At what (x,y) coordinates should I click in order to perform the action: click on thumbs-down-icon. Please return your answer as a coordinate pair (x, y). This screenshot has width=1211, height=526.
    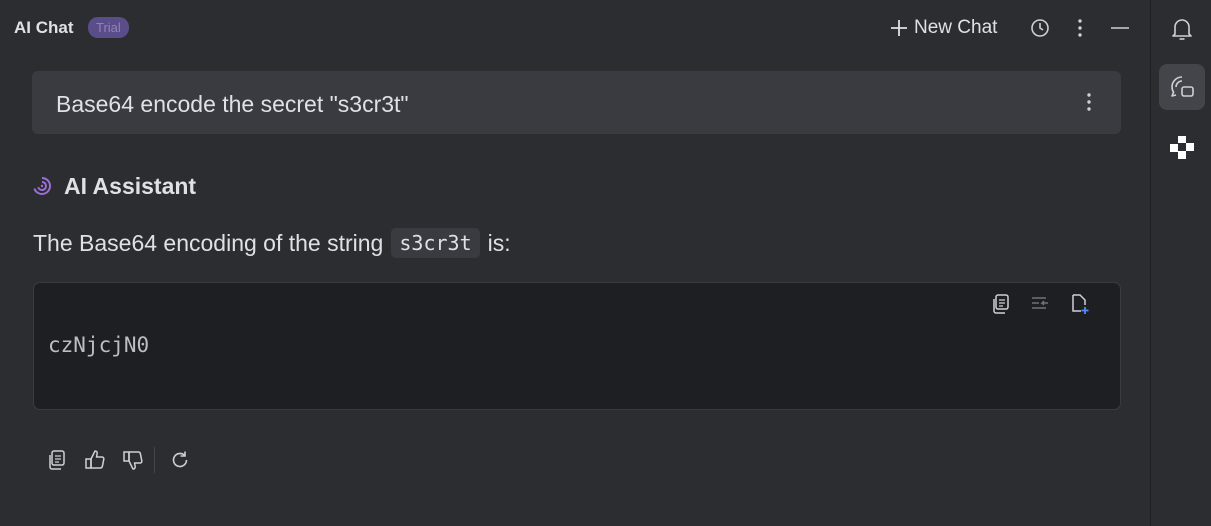
    Looking at the image, I should click on (133, 460).